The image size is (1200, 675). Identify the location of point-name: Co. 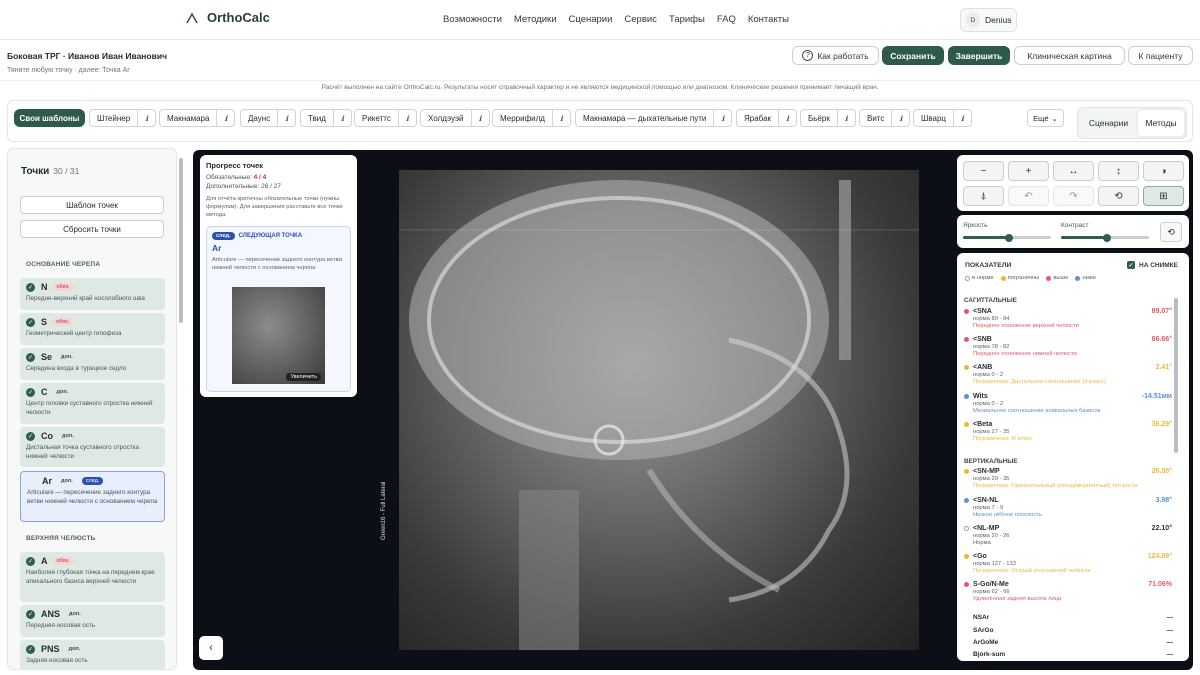
(47, 436).